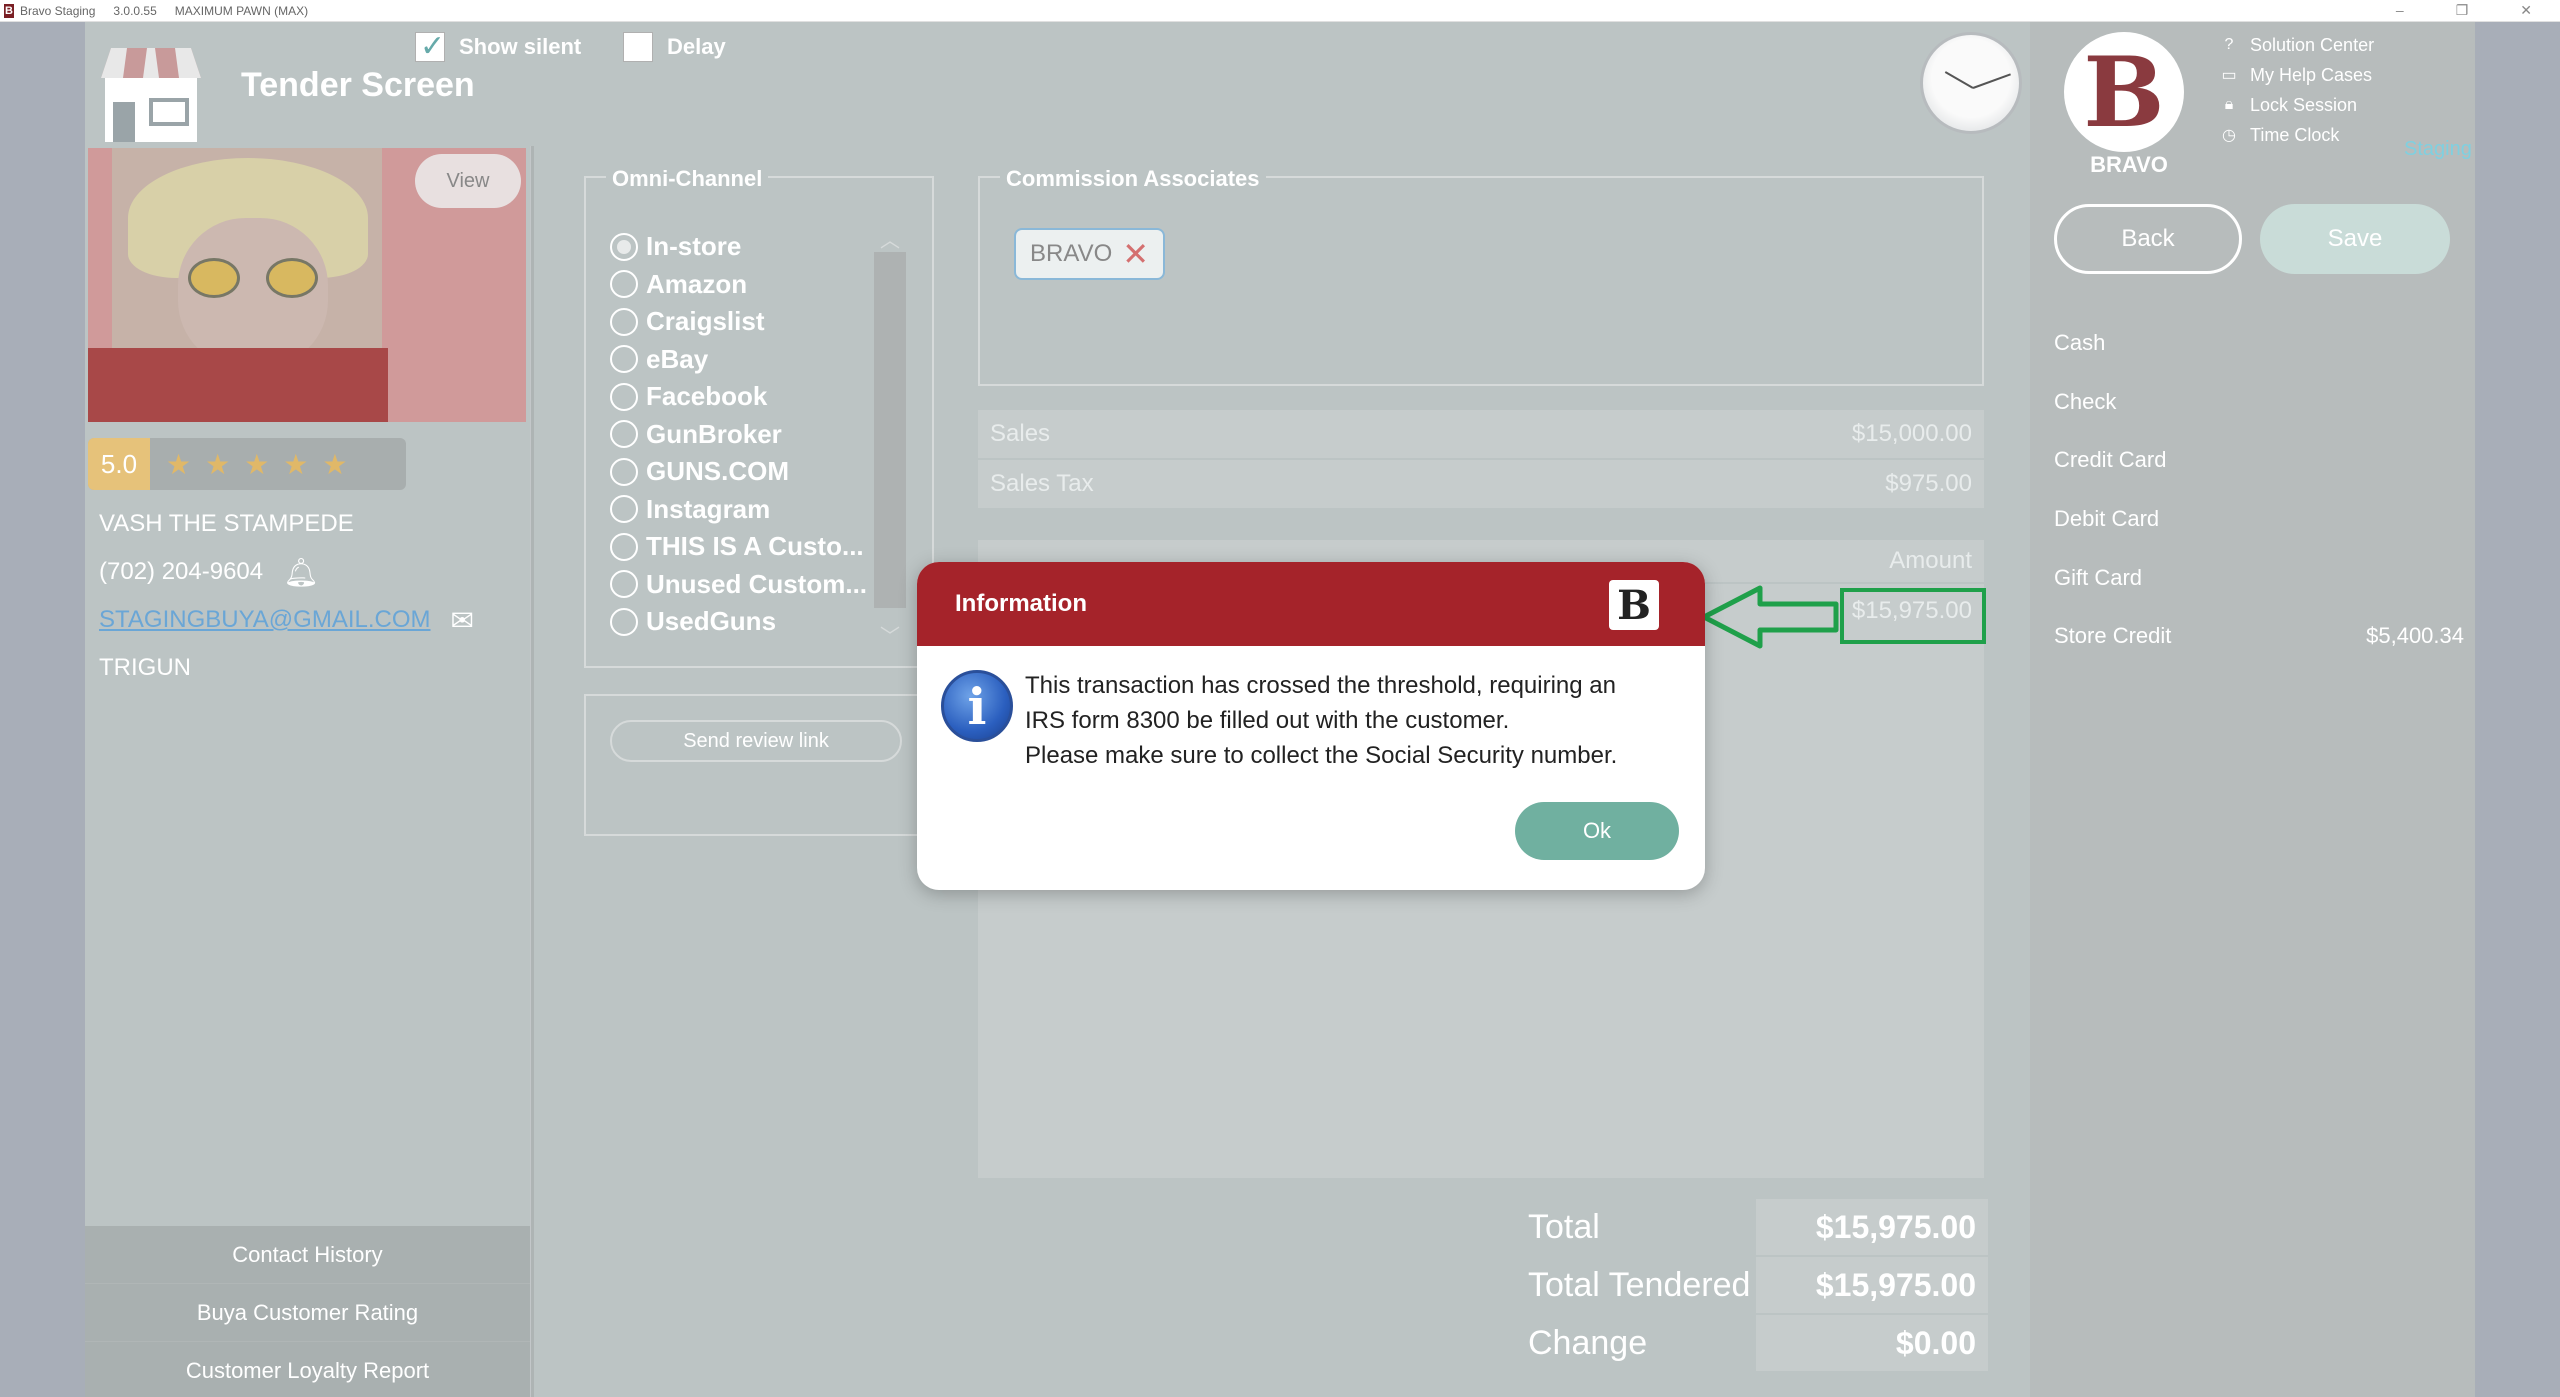 This screenshot has height=1397, width=2560. What do you see at coordinates (1135, 254) in the screenshot?
I see `remove-associate-icon: ✕` at bounding box center [1135, 254].